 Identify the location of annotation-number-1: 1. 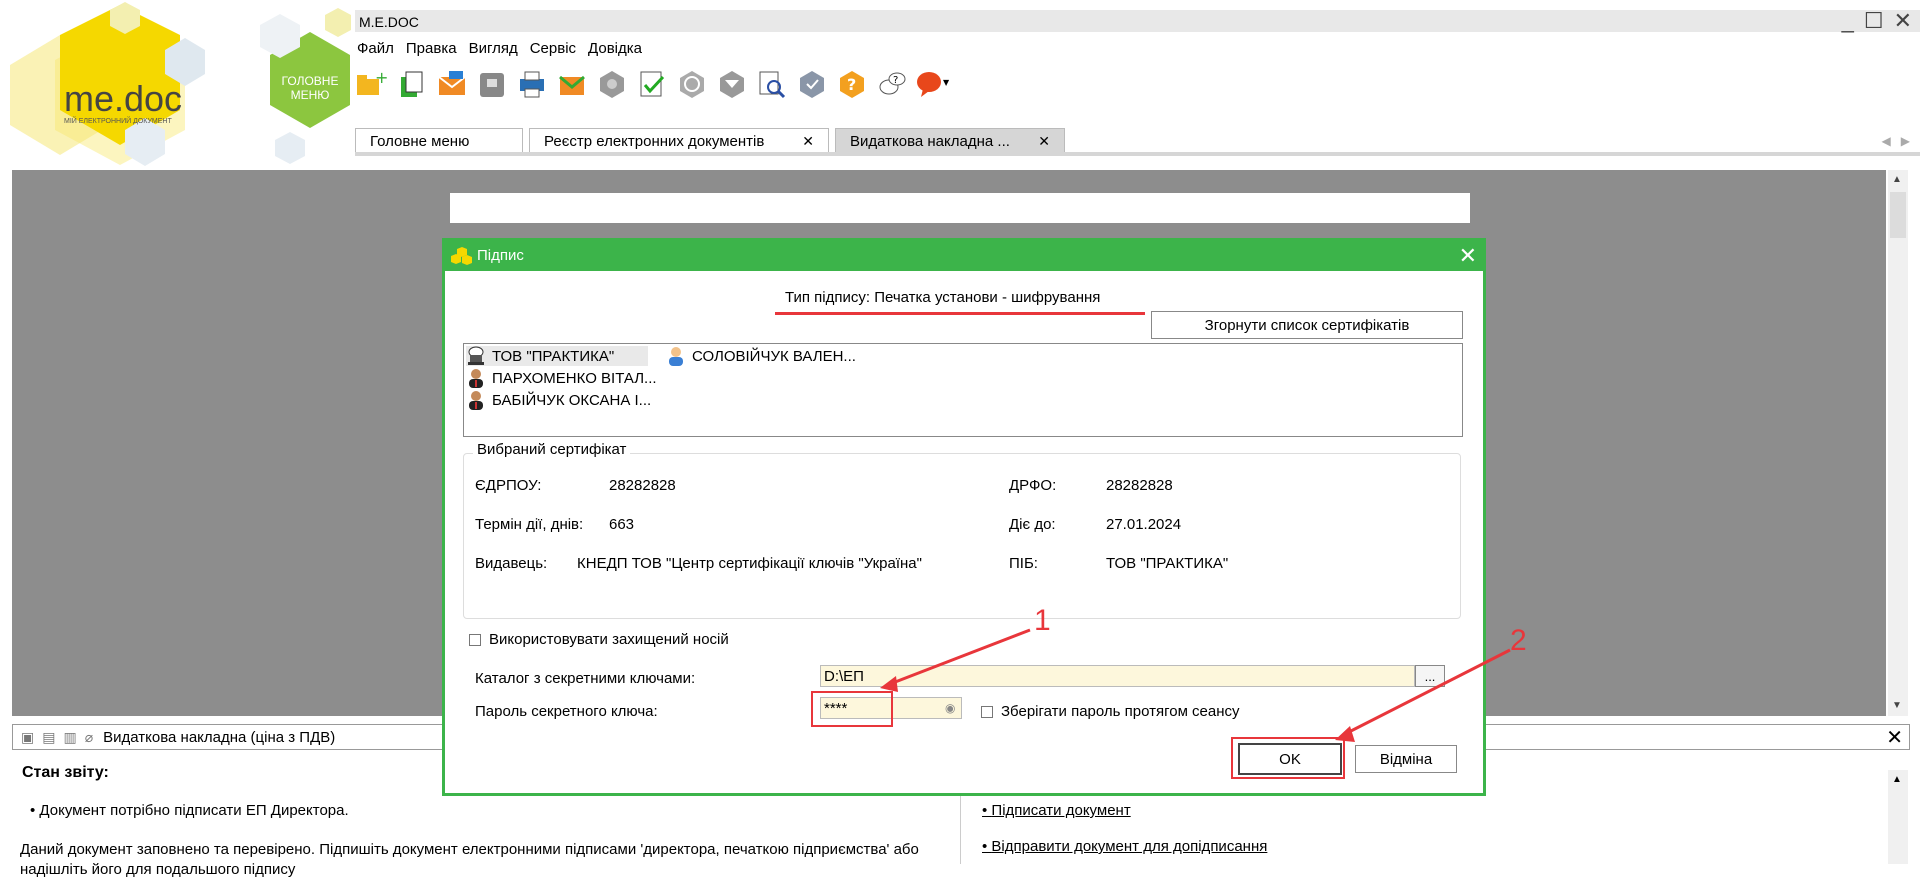
(1042, 620).